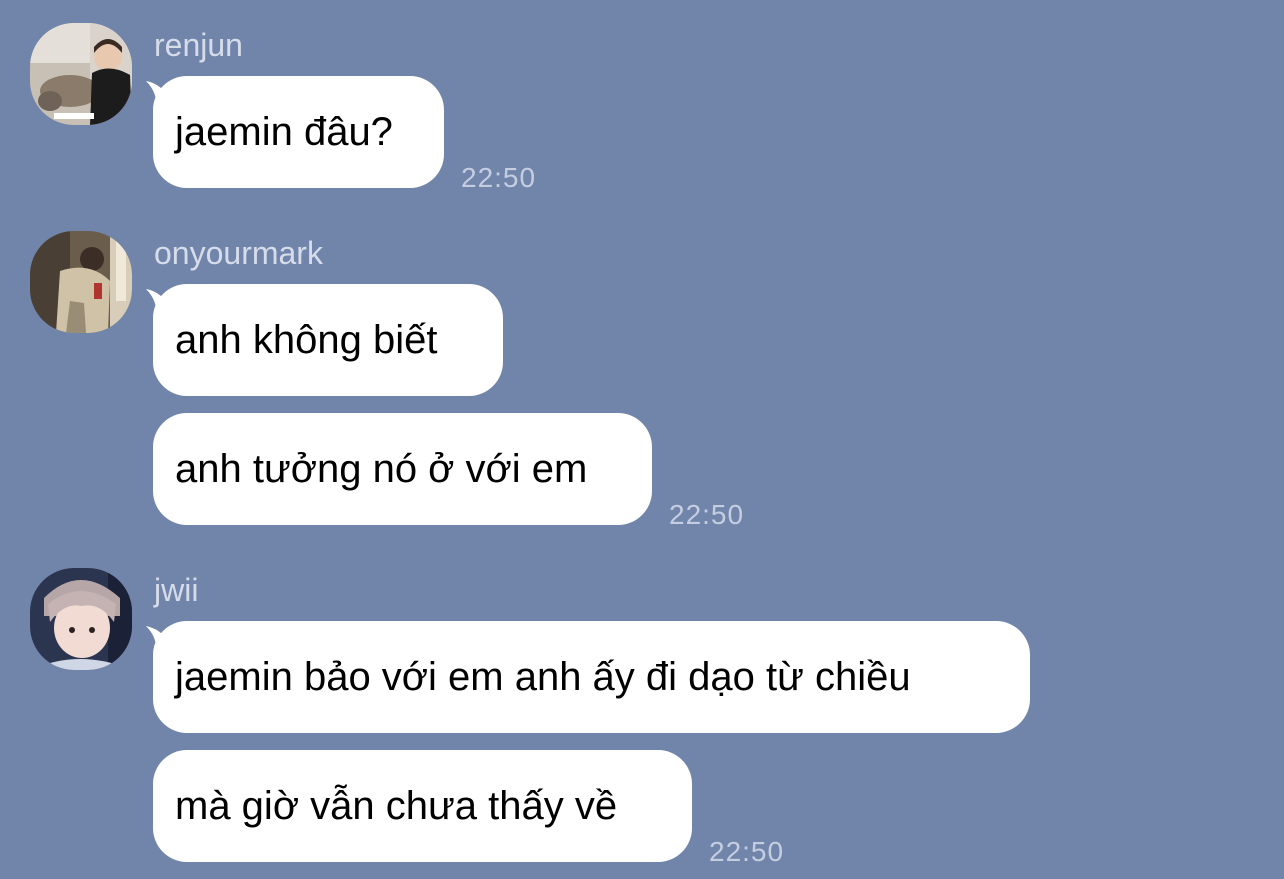 Image resolution: width=1284 pixels, height=879 pixels. What do you see at coordinates (402, 469) in the screenshot?
I see `message-bubble: anh tưởng nó ở với em` at bounding box center [402, 469].